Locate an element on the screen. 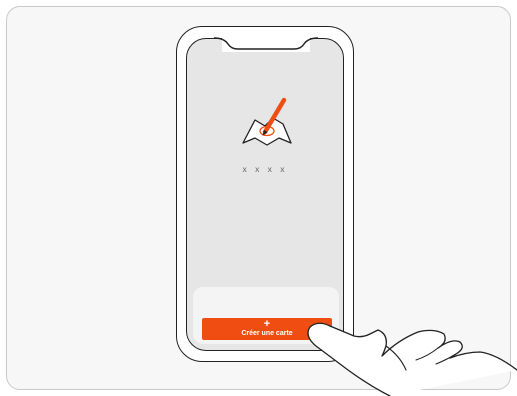 Image resolution: width=517 pixels, height=396 pixels. map-pencil-icon is located at coordinates (267, 121).